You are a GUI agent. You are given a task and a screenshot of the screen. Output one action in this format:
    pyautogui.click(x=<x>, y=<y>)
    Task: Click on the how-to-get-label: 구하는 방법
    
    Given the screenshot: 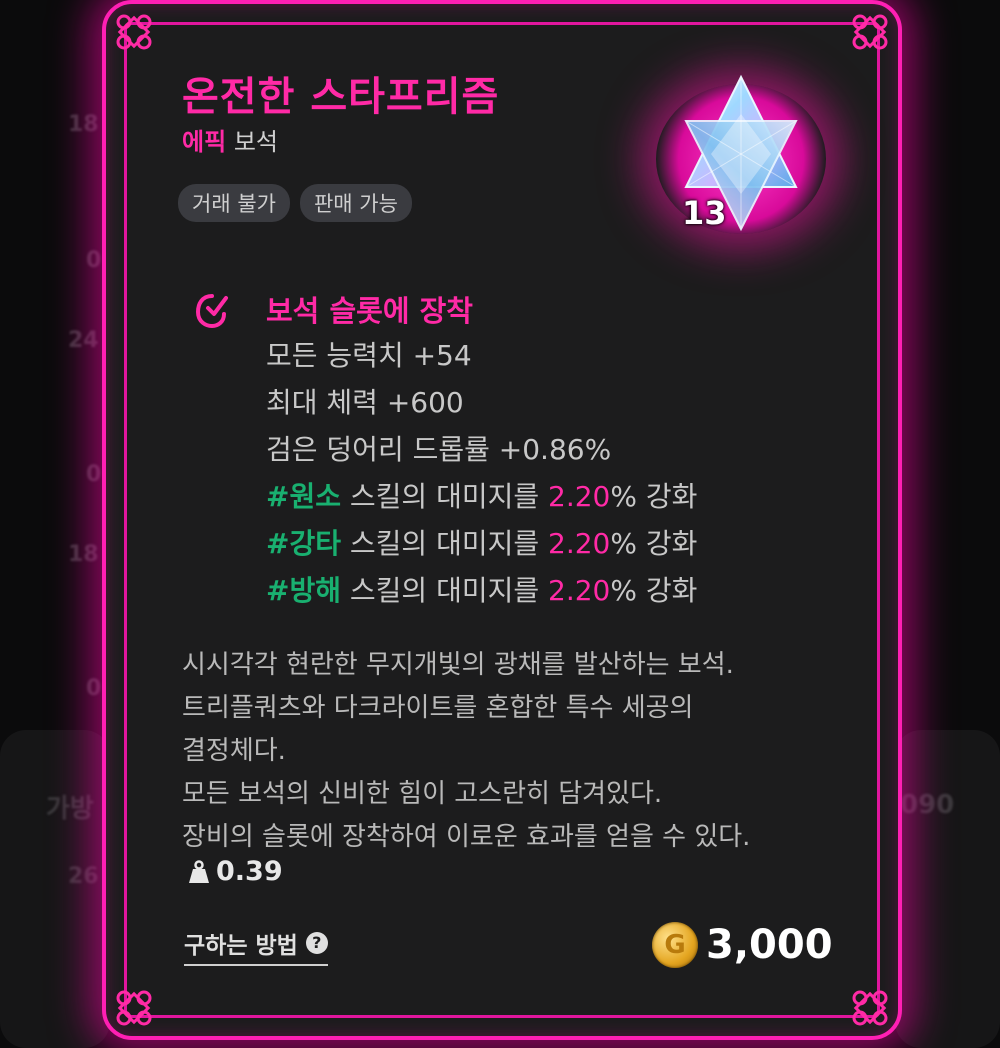 What is the action you would take?
    pyautogui.click(x=241, y=946)
    